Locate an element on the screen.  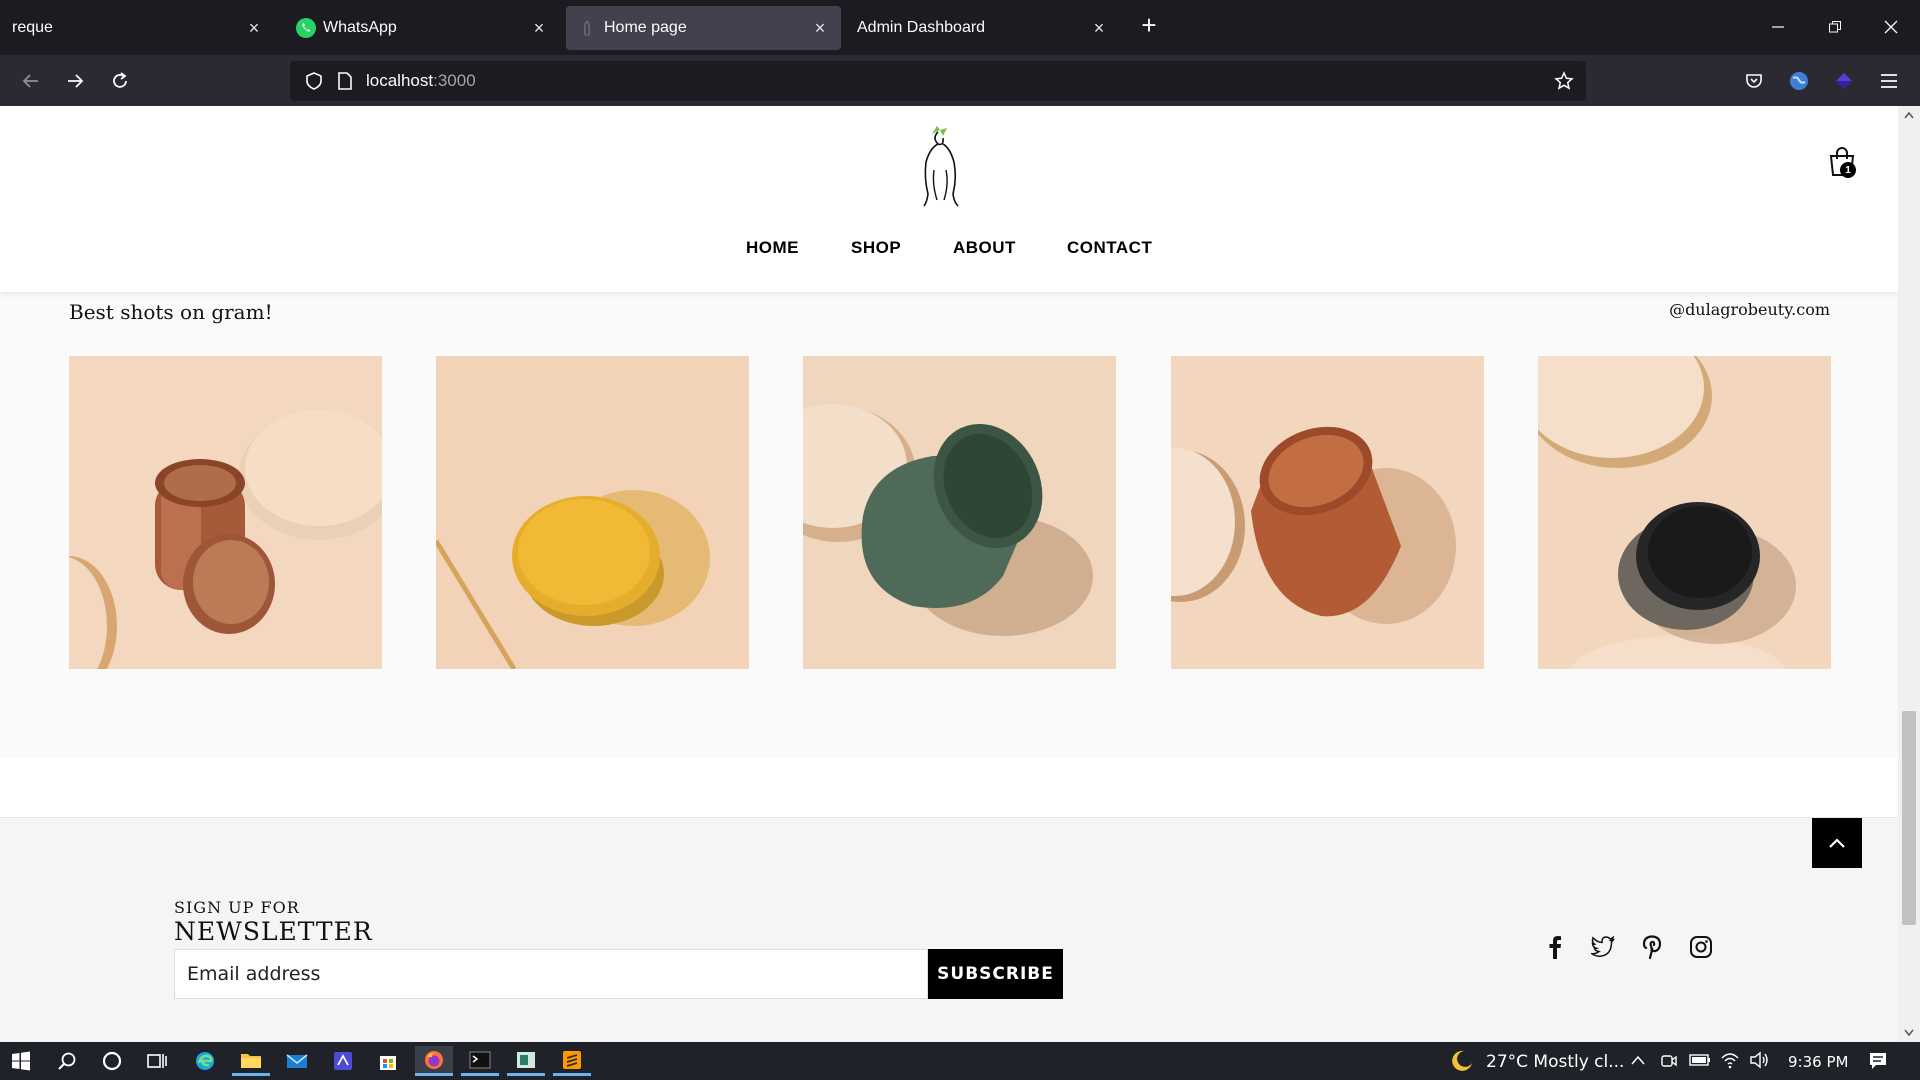
taskbar-mail is located at coordinates (297, 1061).